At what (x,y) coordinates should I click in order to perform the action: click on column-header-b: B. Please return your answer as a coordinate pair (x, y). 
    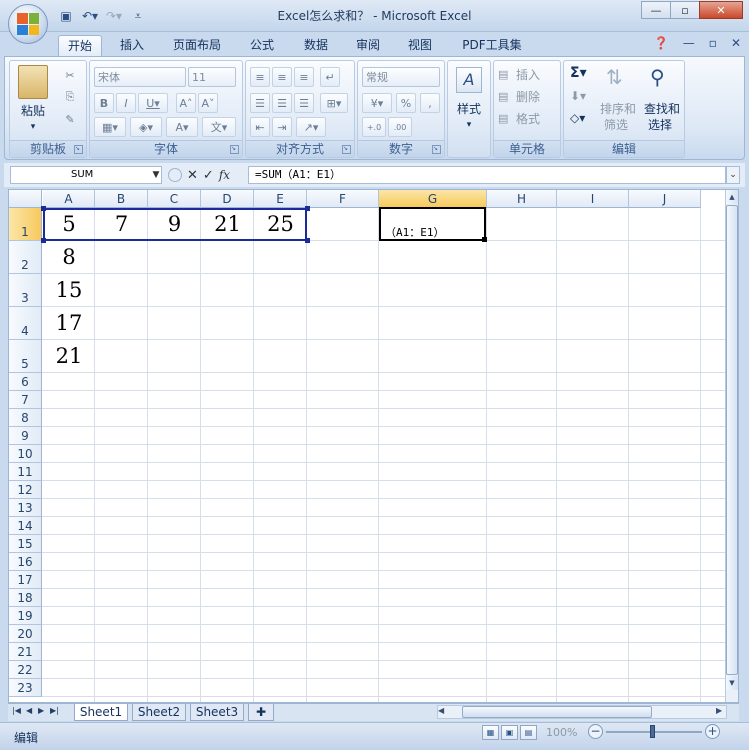
    Looking at the image, I should click on (121, 199).